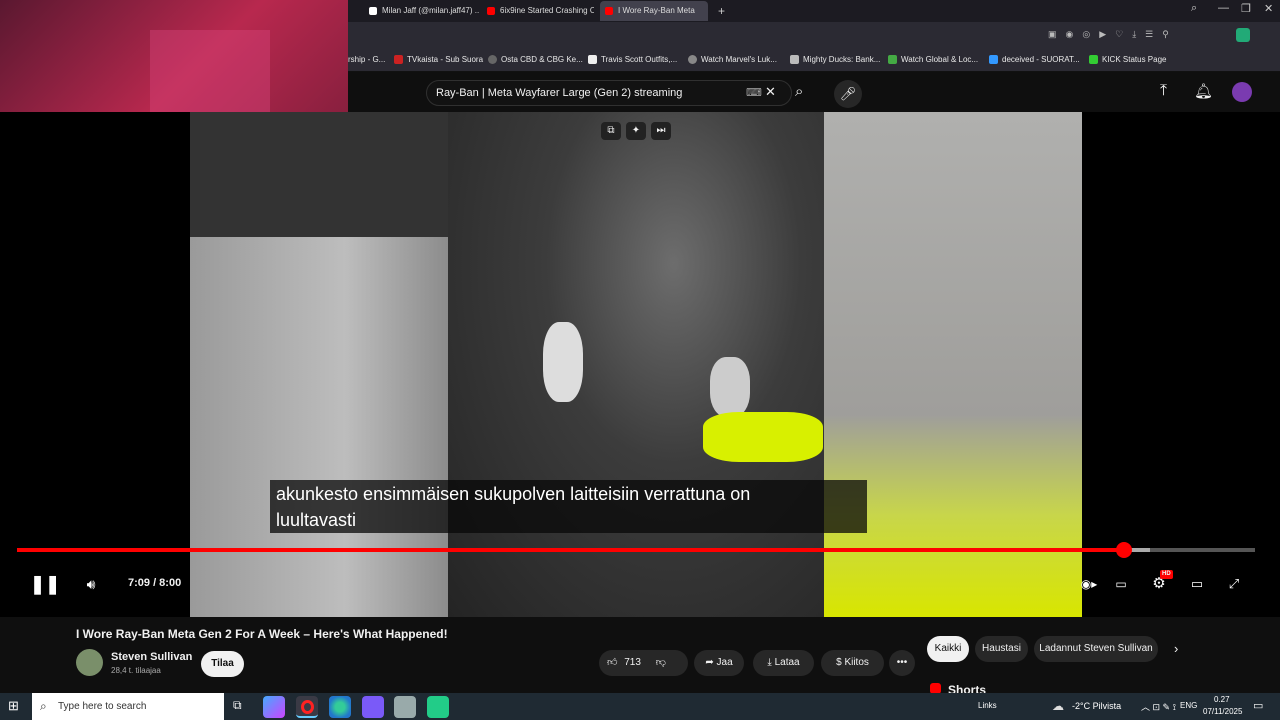 Image resolution: width=1280 pixels, height=720 pixels. Describe the element at coordinates (754, 92) in the screenshot. I see `keyboard-icon: ⌨` at that location.